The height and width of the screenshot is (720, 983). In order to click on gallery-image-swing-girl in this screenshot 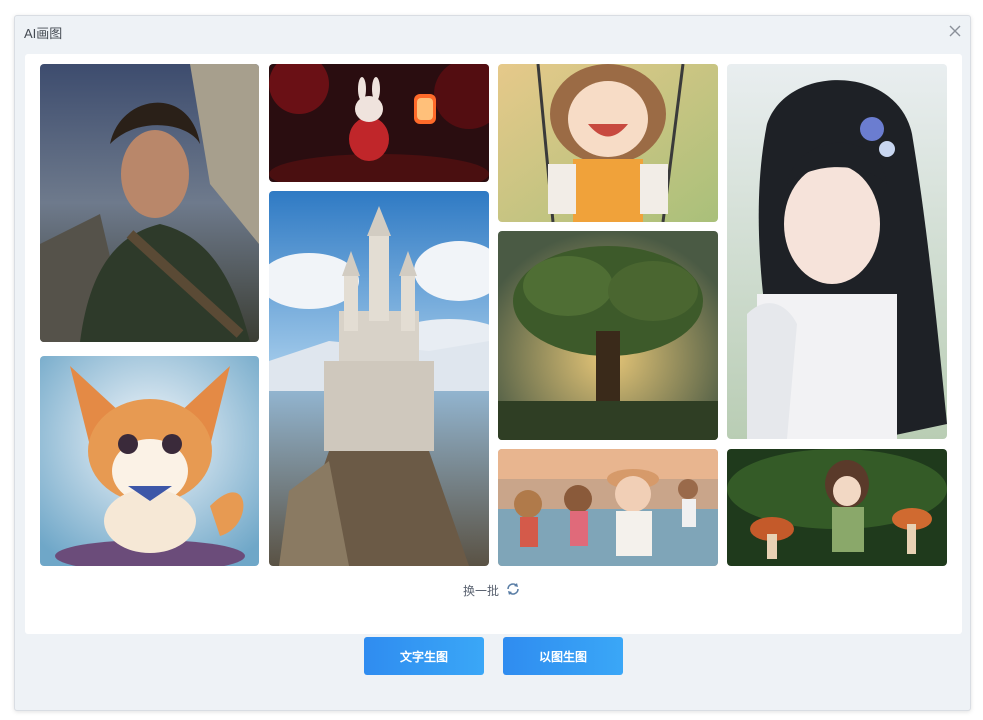, I will do `click(608, 143)`.